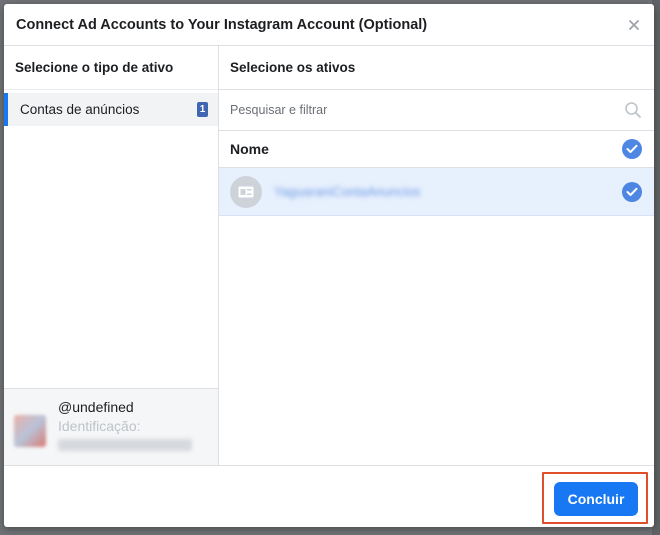 This screenshot has height=535, width=660. I want to click on close-icon, so click(634, 25).